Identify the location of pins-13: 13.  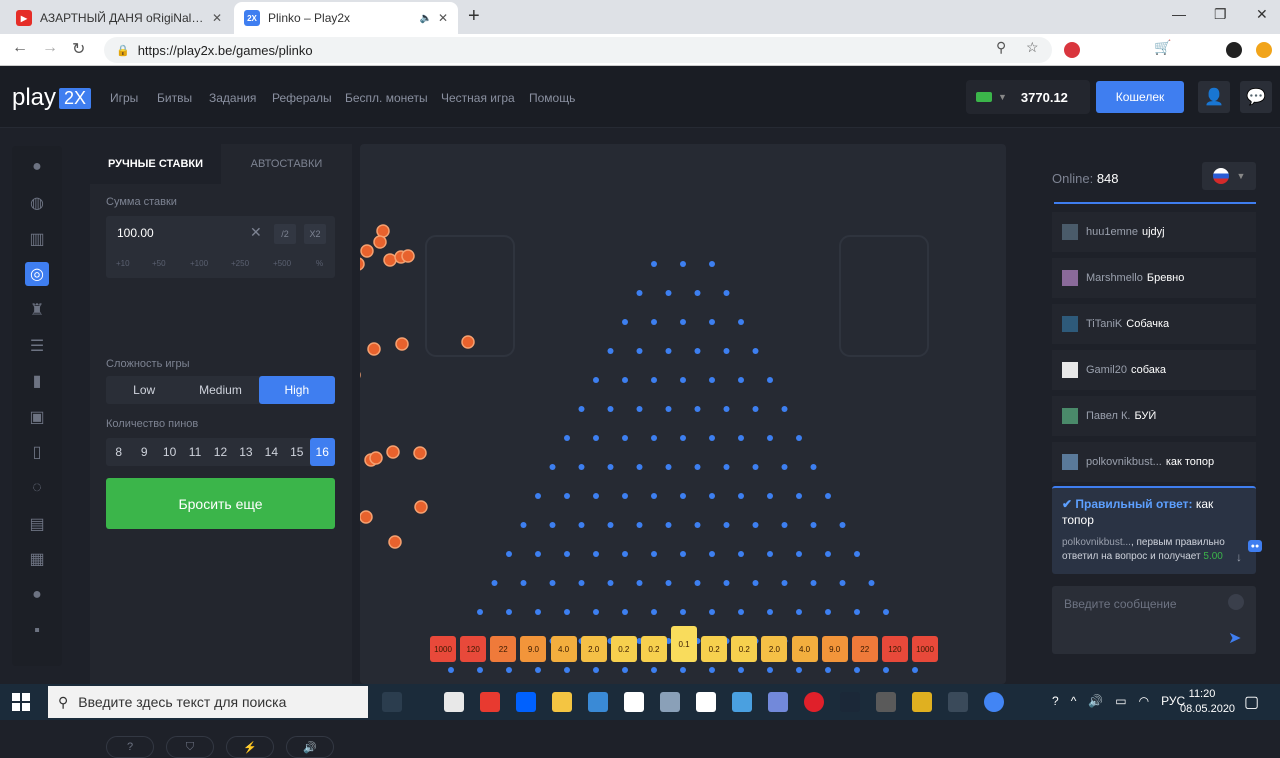
(245, 452).